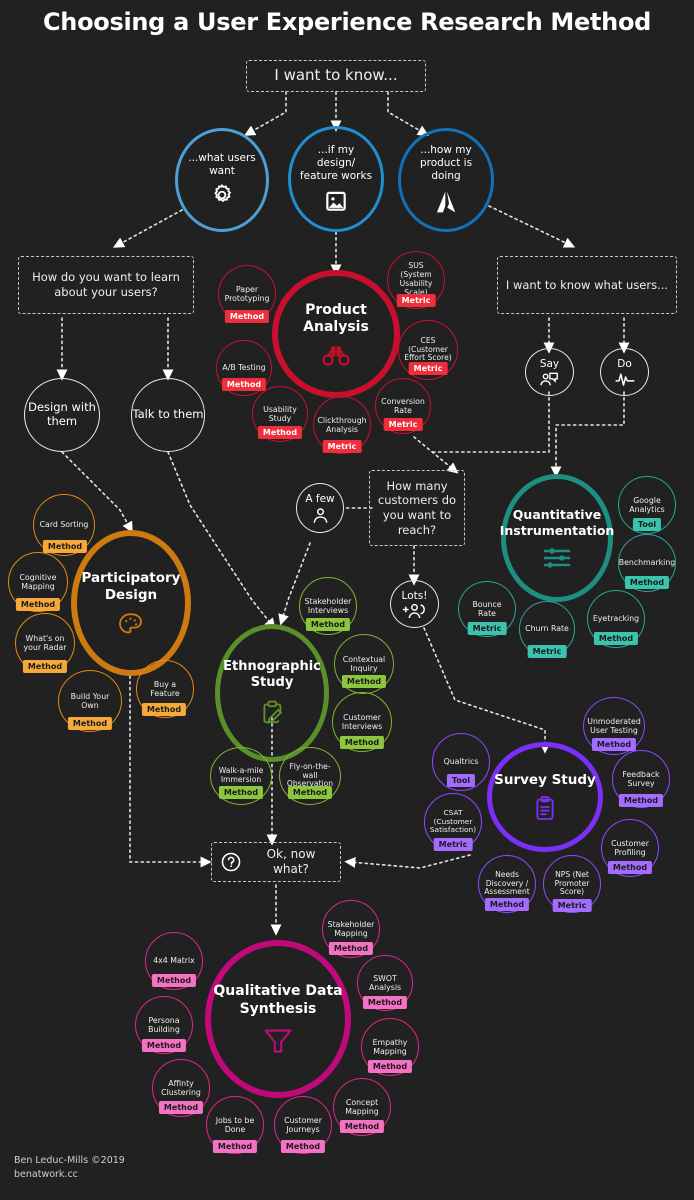  Describe the element at coordinates (625, 379) in the screenshot. I see `pulse-icon` at that location.